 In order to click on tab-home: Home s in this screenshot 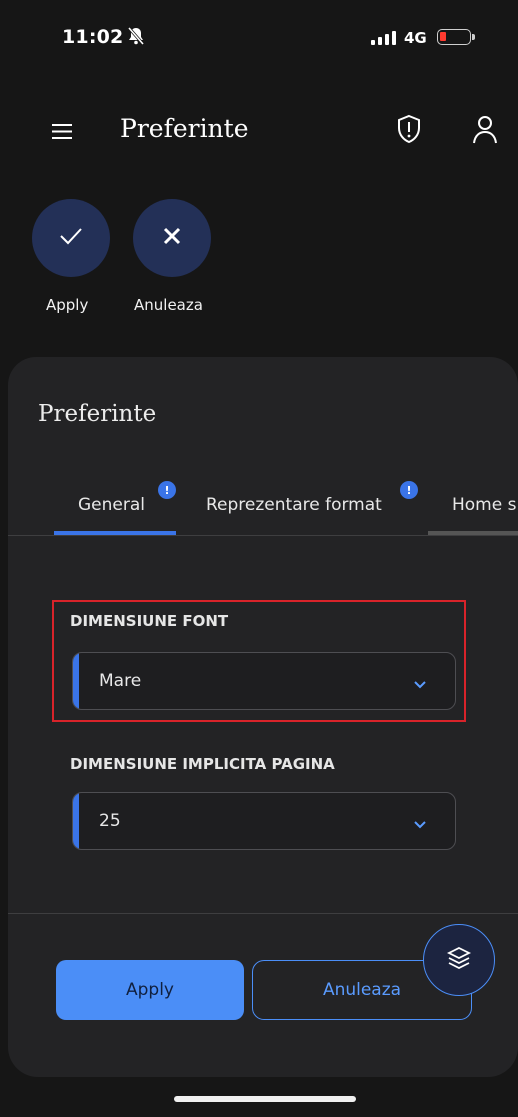, I will do `click(484, 505)`.